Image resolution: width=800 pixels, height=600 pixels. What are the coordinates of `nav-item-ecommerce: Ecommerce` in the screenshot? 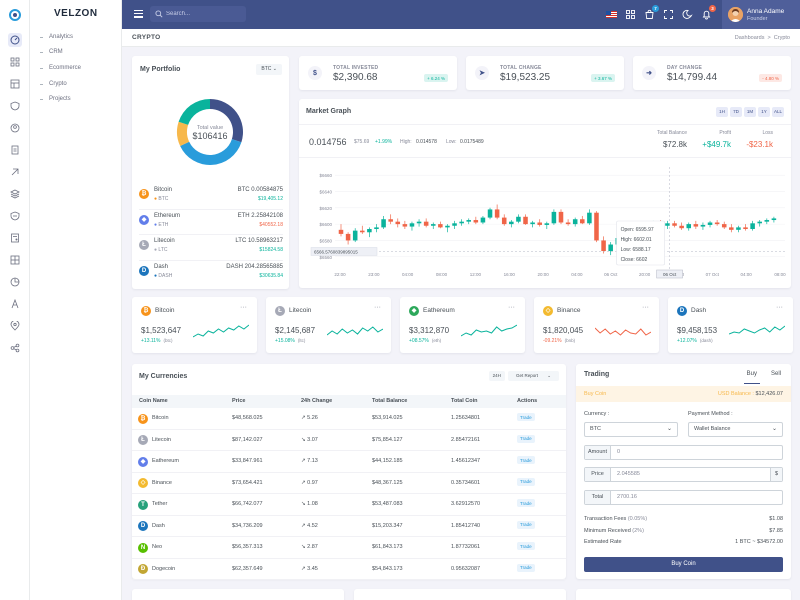 It's located at (60, 68).